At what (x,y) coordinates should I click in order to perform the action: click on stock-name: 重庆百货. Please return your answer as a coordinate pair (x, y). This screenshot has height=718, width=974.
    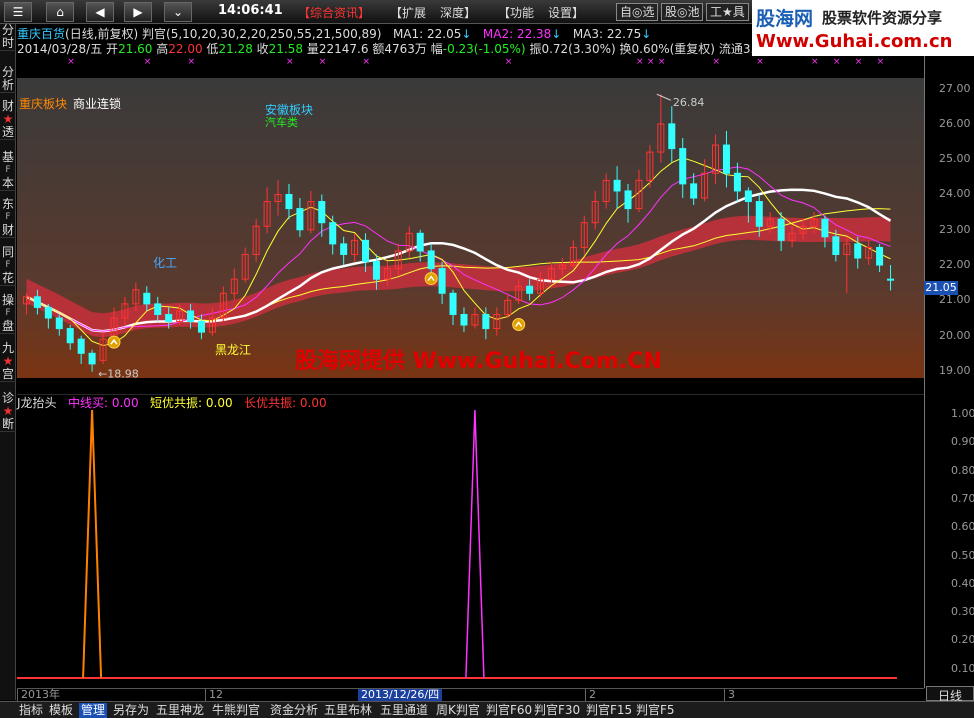
    Looking at the image, I should click on (41, 33).